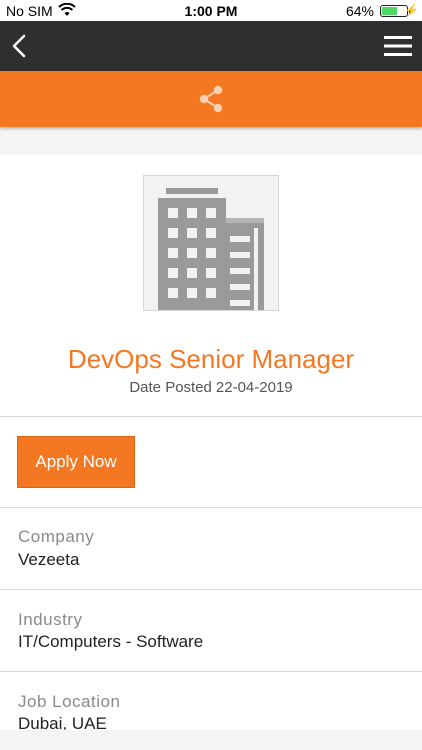 Image resolution: width=422 pixels, height=750 pixels. Describe the element at coordinates (111, 641) in the screenshot. I see `industry-value: IT/Computers - Software` at that location.